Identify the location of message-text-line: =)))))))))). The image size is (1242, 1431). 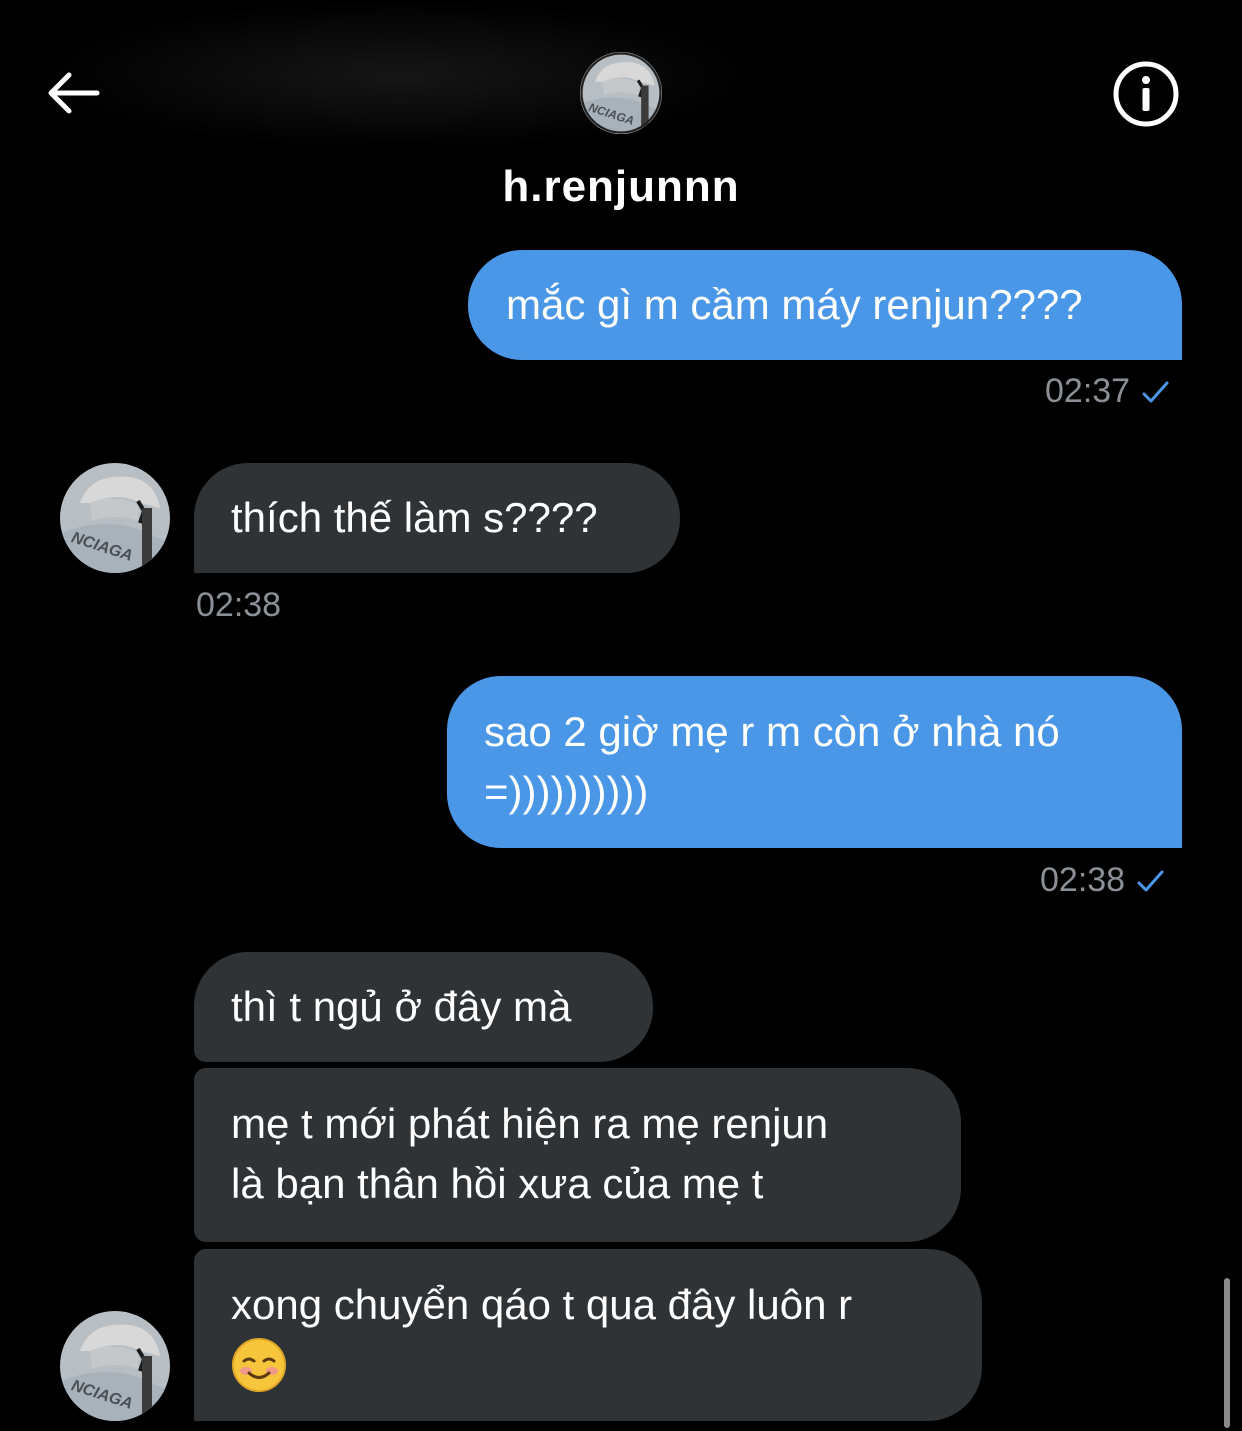
(566, 791).